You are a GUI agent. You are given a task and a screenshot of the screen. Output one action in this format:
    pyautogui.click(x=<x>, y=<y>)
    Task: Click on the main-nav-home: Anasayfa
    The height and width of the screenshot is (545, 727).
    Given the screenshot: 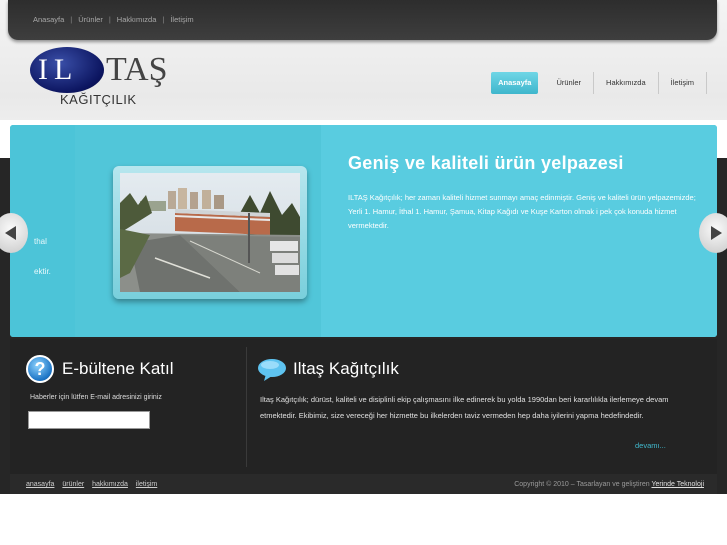 What is the action you would take?
    pyautogui.click(x=515, y=83)
    